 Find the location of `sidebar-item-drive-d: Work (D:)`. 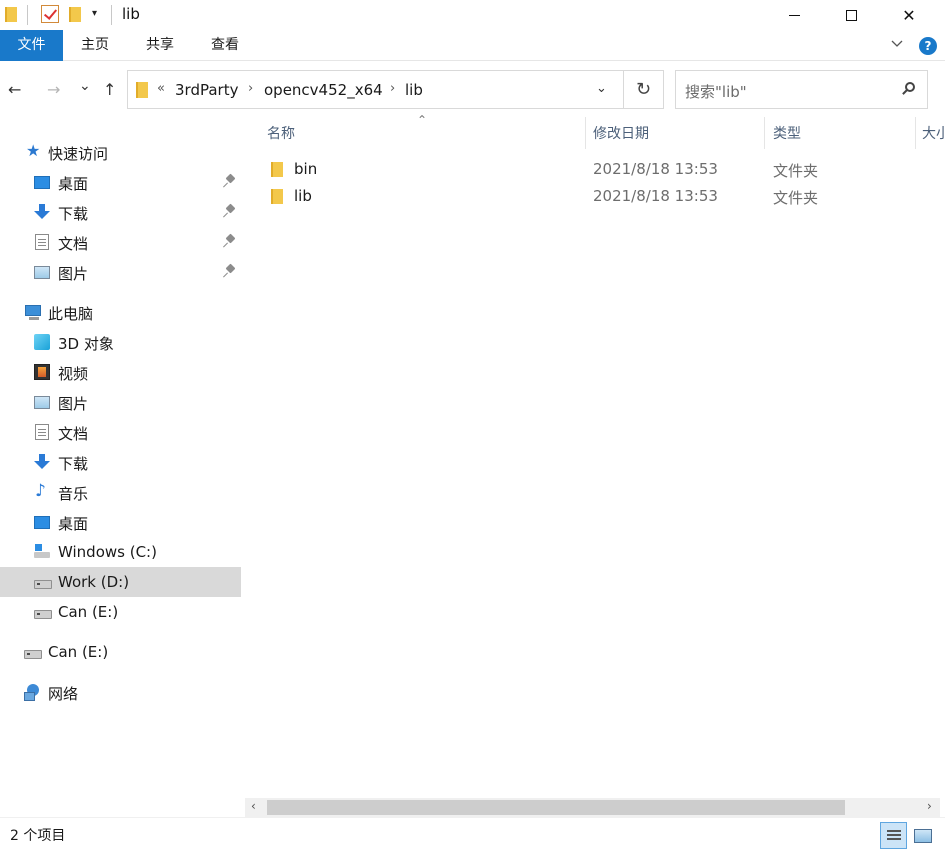

sidebar-item-drive-d: Work (D:) is located at coordinates (120, 582).